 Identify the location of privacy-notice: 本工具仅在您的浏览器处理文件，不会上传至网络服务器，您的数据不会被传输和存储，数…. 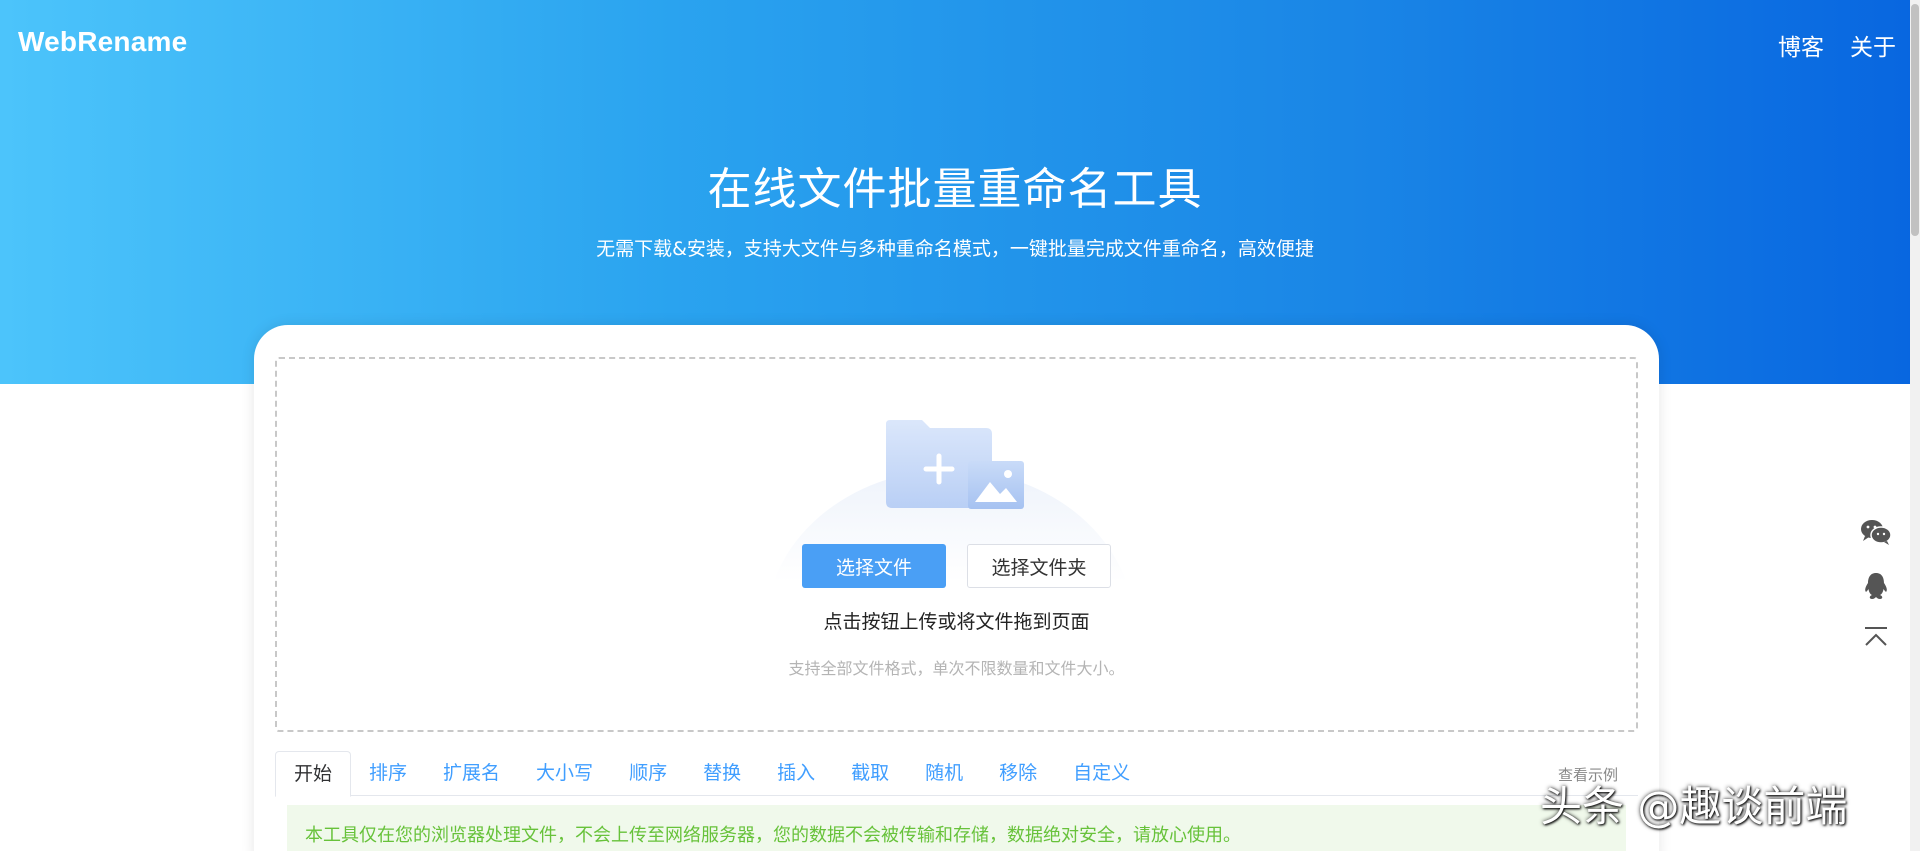
(956, 828).